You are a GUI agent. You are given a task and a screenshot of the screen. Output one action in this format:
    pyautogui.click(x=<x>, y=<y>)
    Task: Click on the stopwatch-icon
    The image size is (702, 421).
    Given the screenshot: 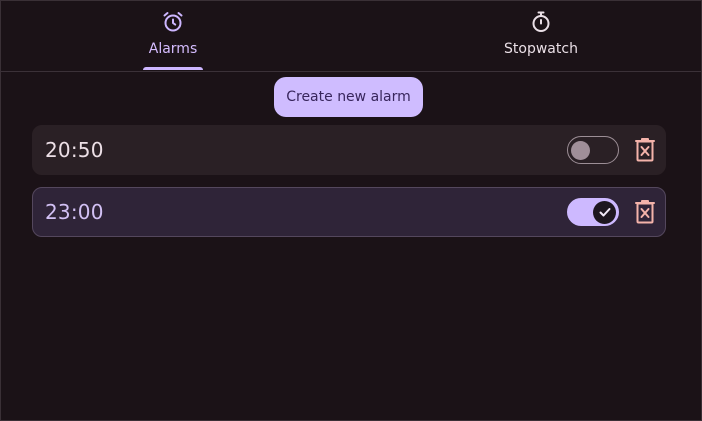 What is the action you would take?
    pyautogui.click(x=541, y=21)
    